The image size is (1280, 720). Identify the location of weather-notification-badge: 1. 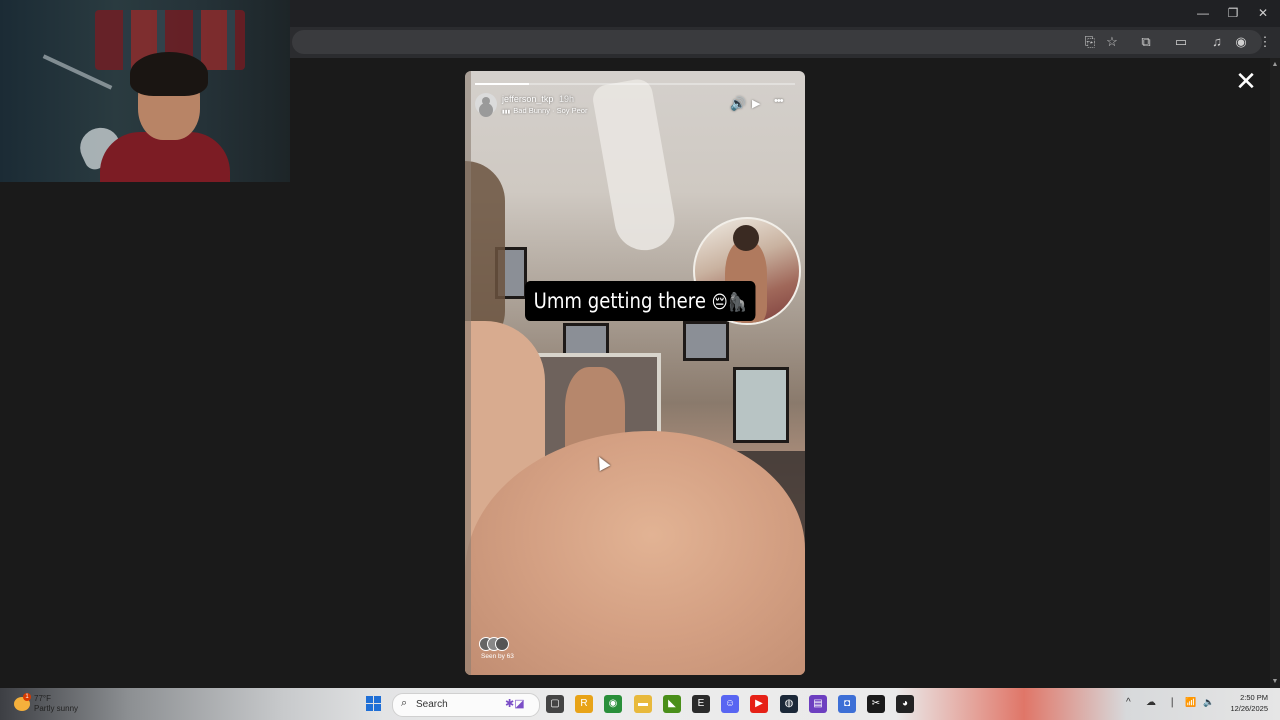
(27, 697).